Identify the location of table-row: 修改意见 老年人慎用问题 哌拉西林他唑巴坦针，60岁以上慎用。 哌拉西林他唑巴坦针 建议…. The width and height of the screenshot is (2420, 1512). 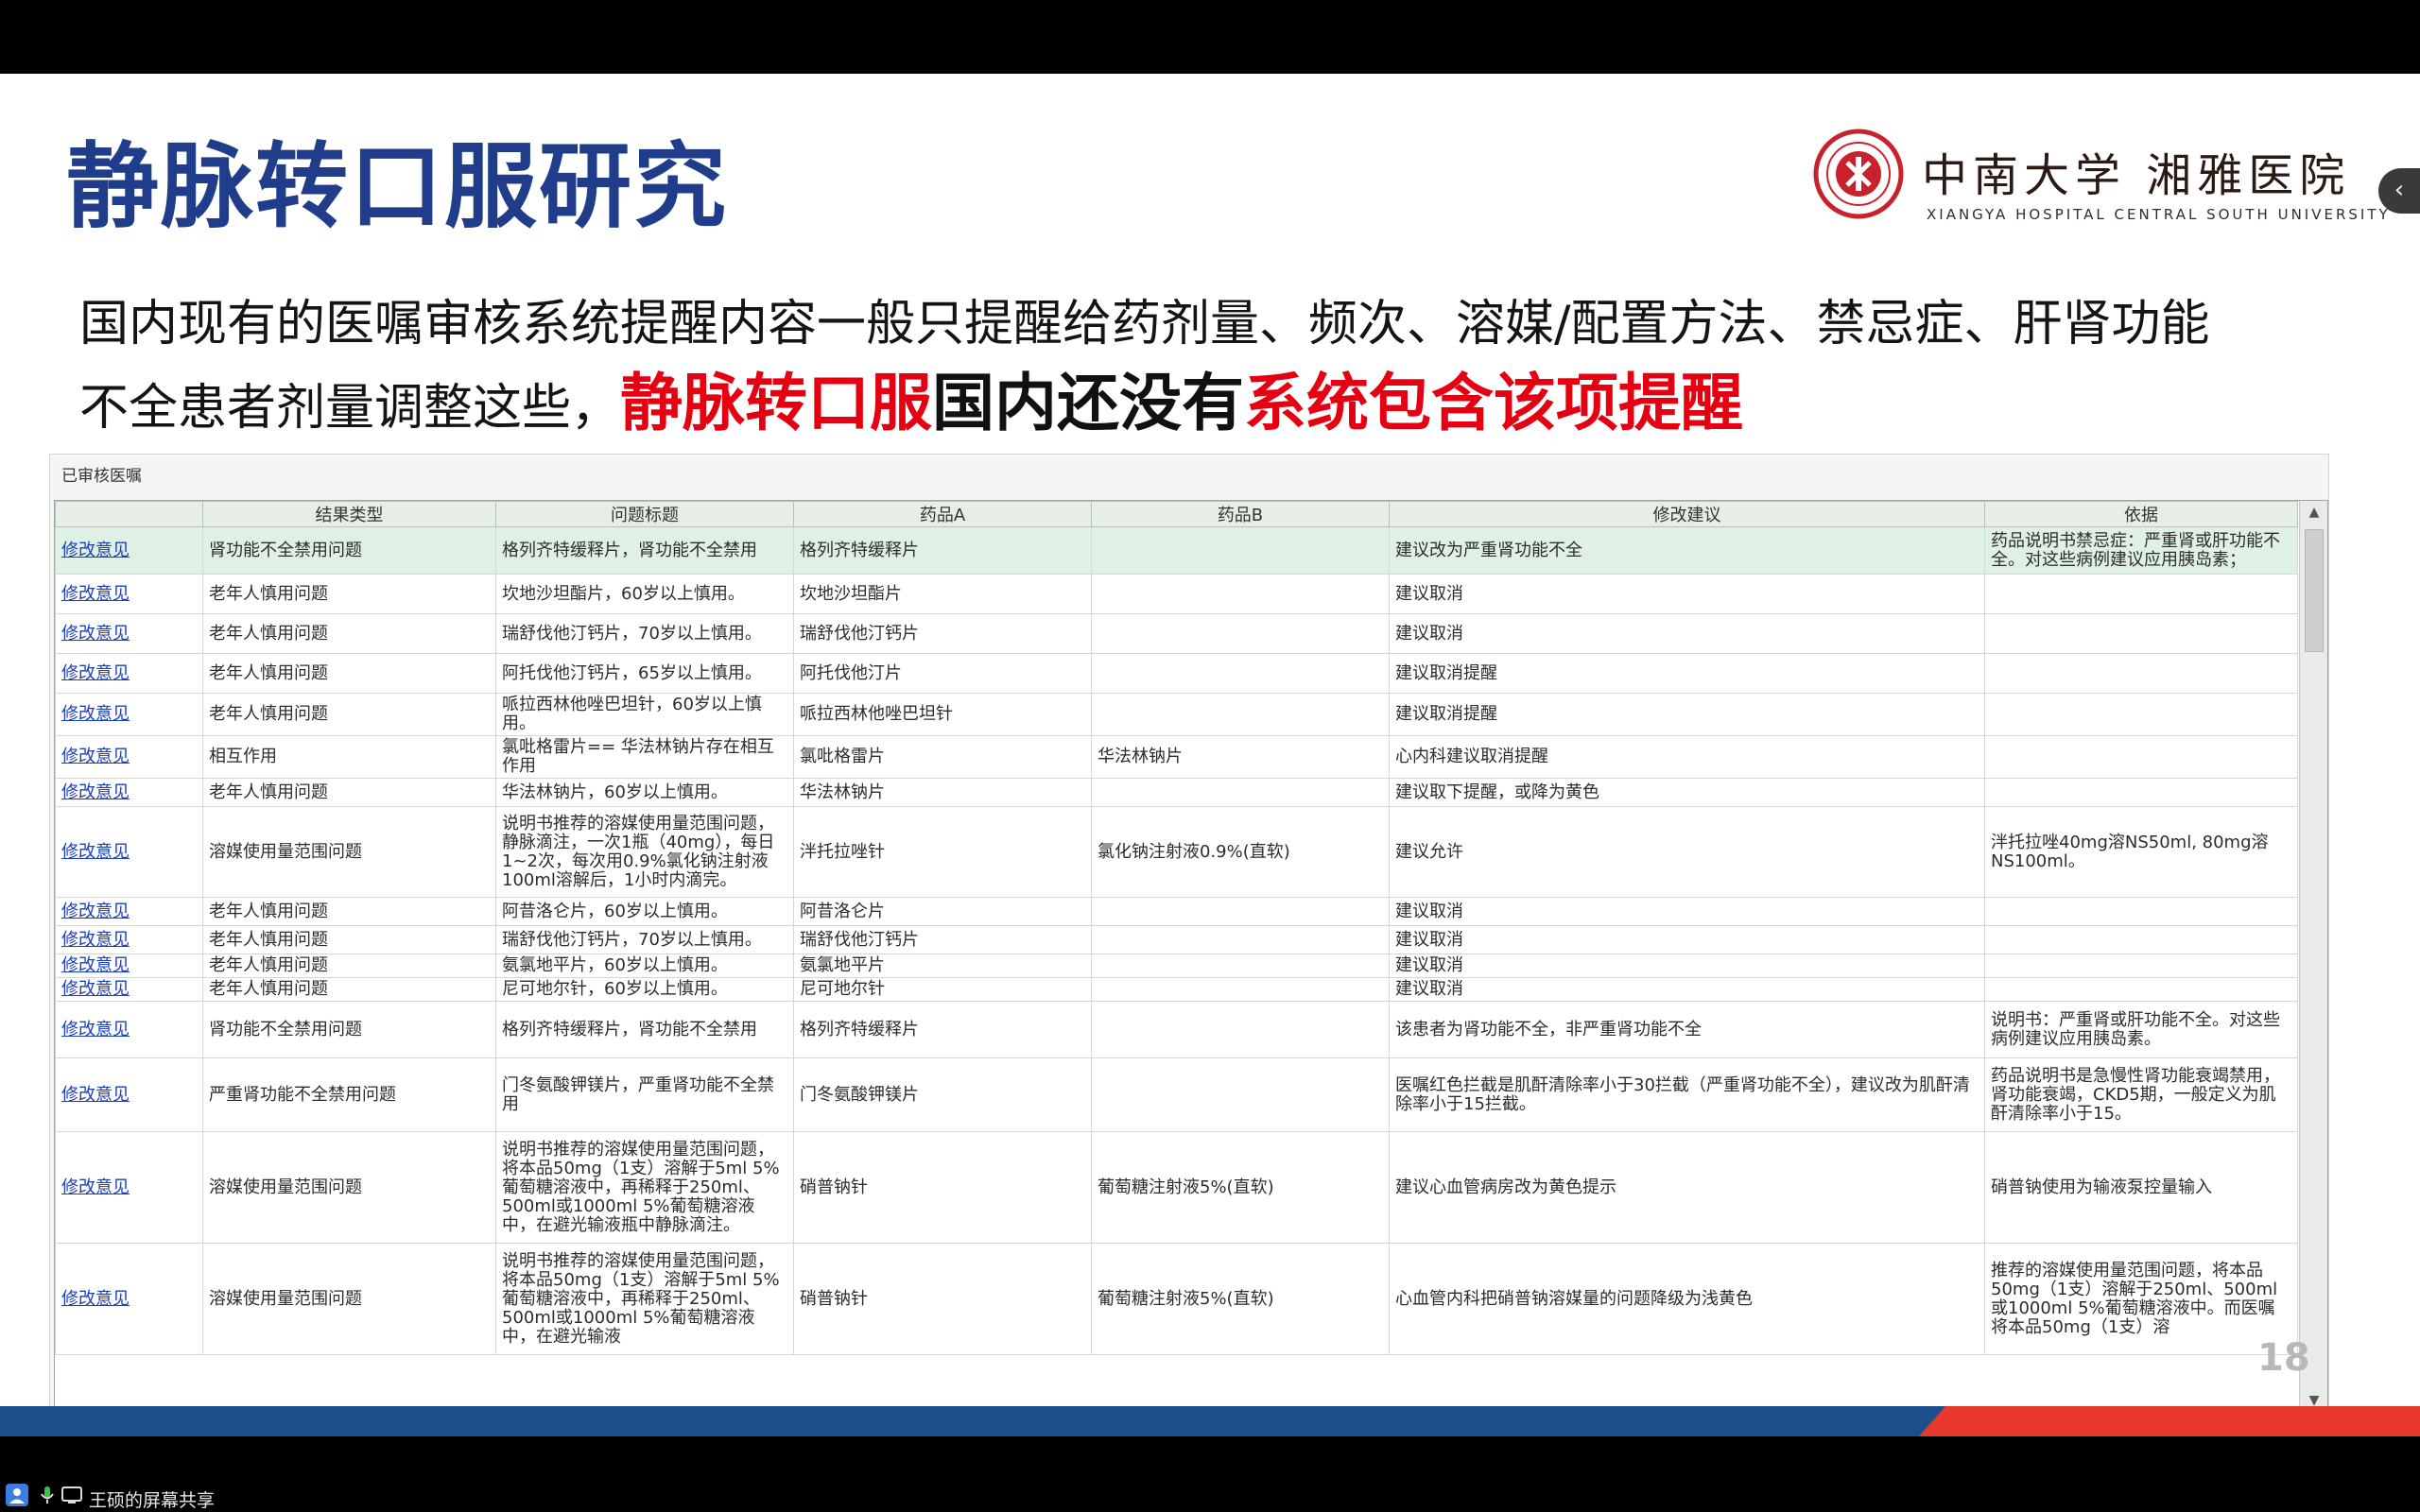
(1176, 714).